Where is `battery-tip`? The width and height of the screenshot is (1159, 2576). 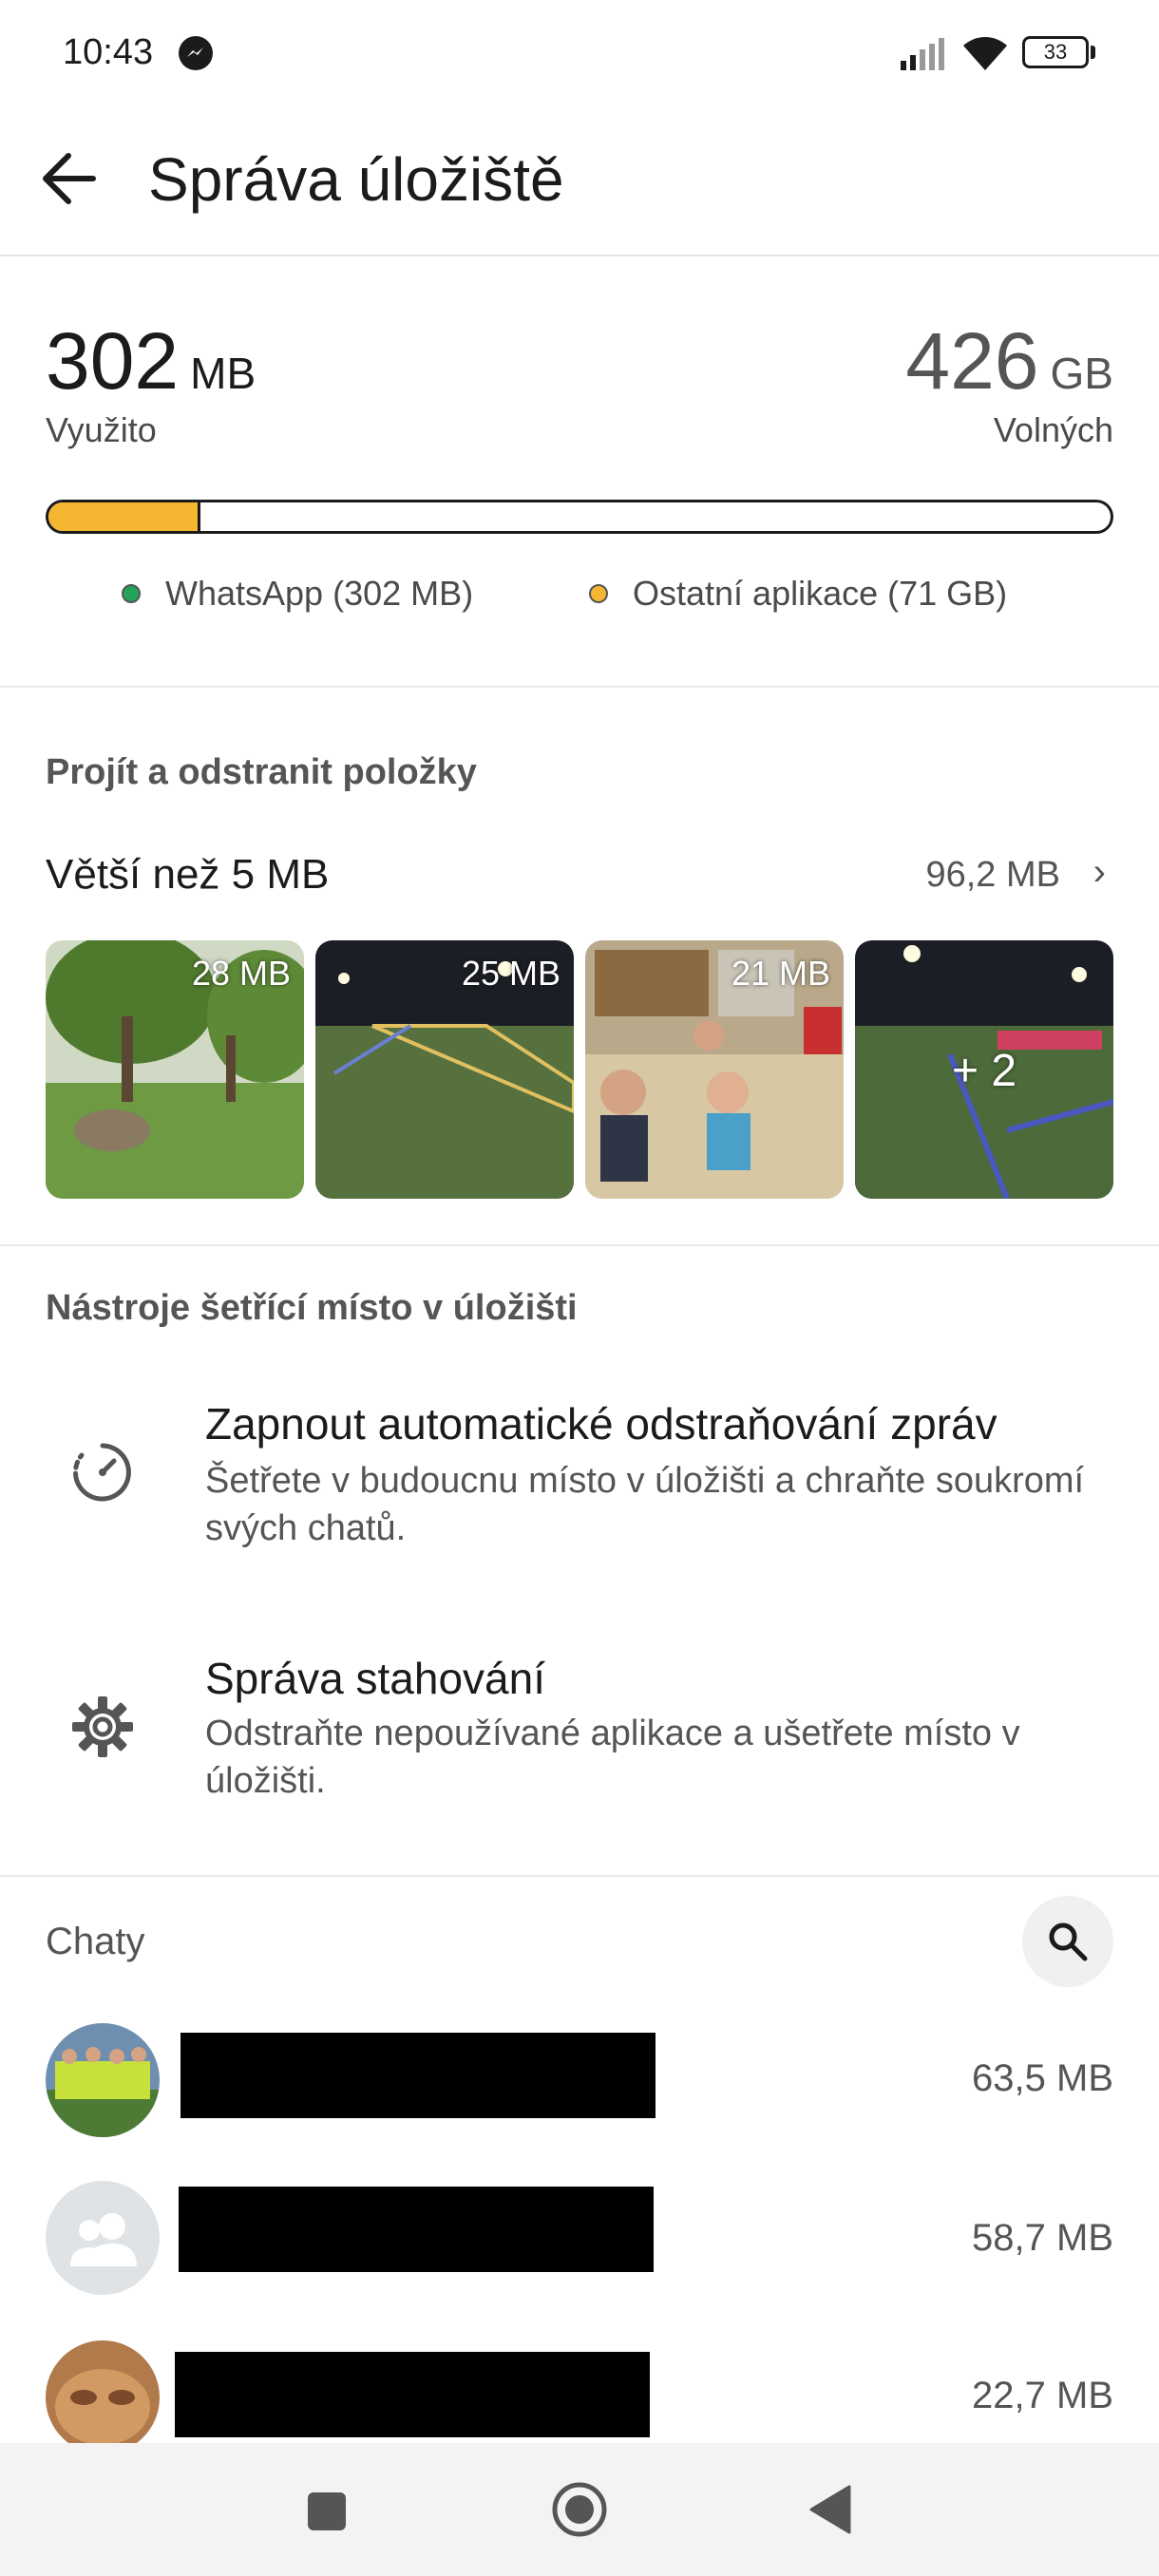 battery-tip is located at coordinates (1093, 52).